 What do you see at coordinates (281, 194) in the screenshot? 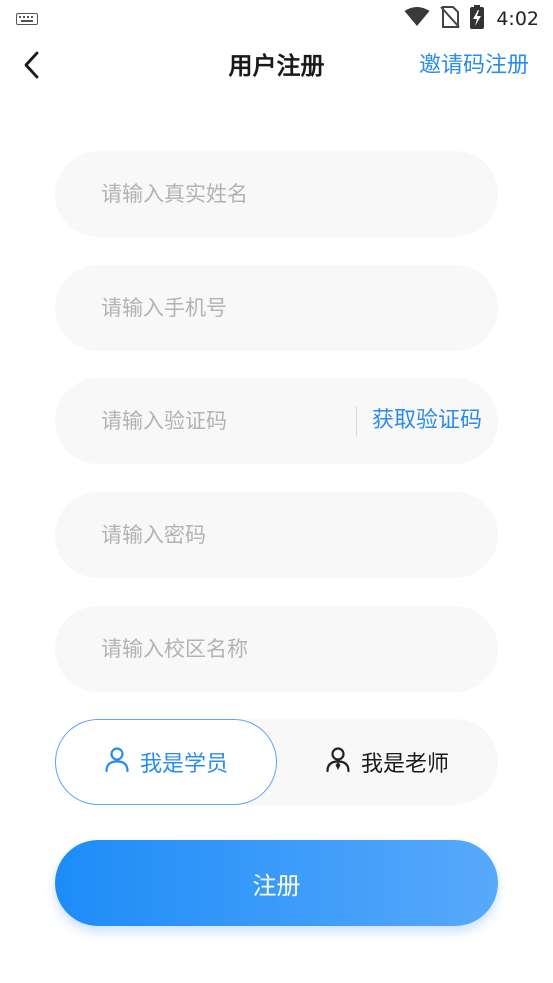
I see `name-input` at bounding box center [281, 194].